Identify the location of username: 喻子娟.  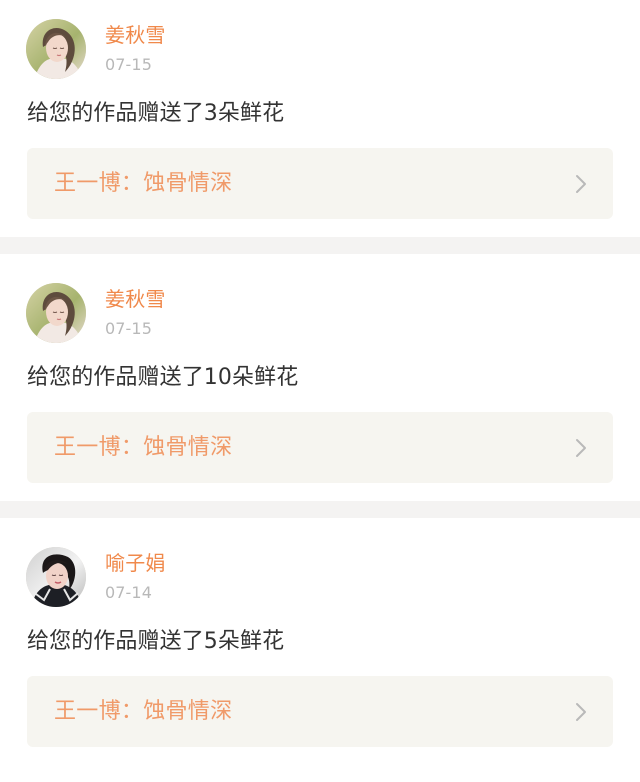
(135, 563).